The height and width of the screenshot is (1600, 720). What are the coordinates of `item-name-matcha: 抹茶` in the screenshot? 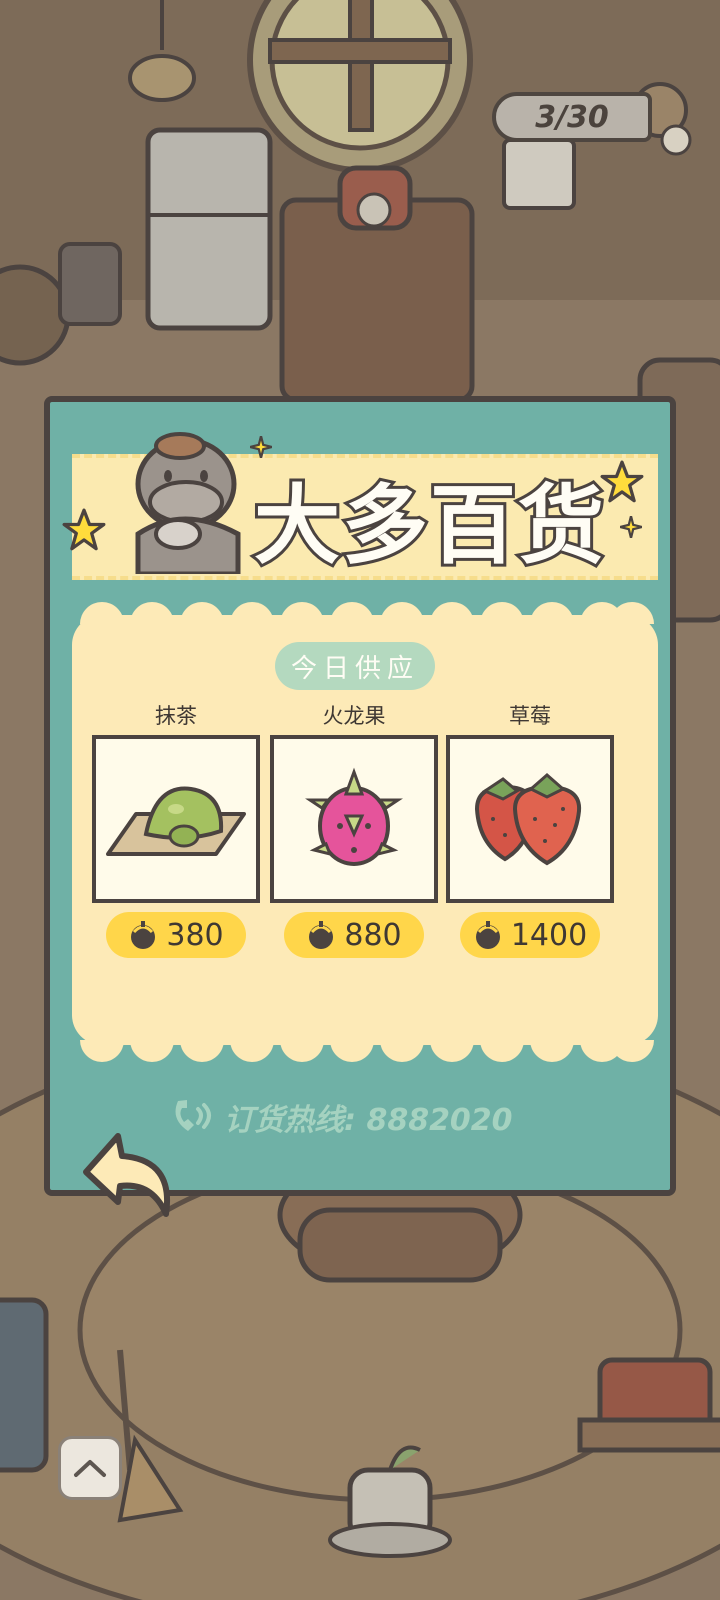 It's located at (176, 716).